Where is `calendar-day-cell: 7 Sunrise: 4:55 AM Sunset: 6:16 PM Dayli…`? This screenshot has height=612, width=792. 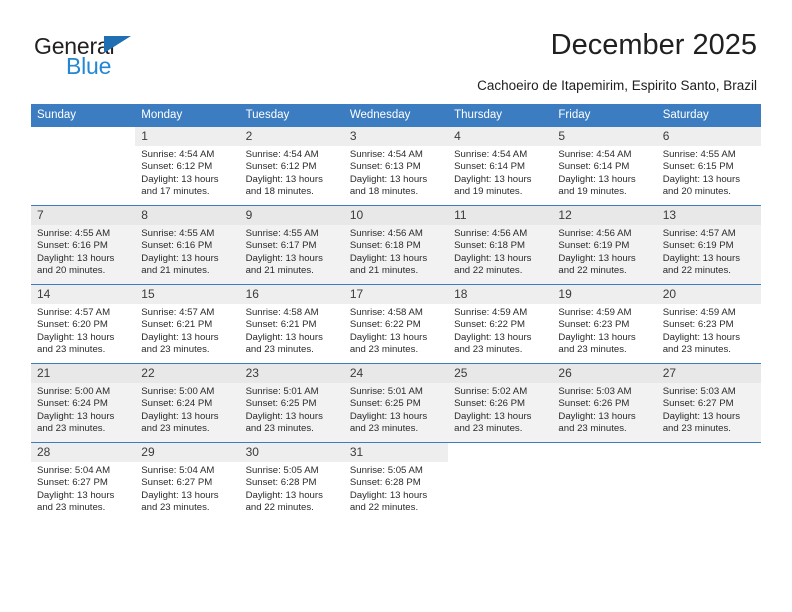 calendar-day-cell: 7 Sunrise: 4:55 AM Sunset: 6:16 PM Dayli… is located at coordinates (83, 245).